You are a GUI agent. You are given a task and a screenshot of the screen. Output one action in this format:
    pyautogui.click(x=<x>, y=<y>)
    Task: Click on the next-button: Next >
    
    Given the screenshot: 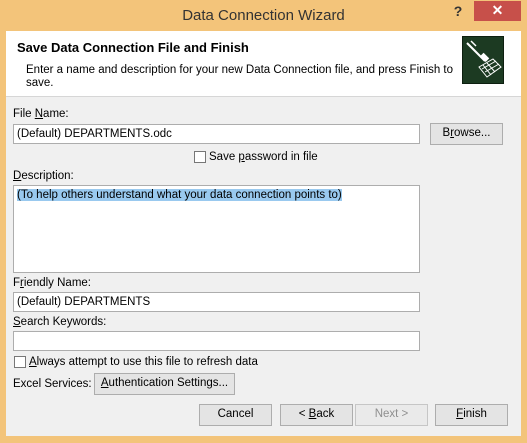 What is the action you would take?
    pyautogui.click(x=391, y=415)
    